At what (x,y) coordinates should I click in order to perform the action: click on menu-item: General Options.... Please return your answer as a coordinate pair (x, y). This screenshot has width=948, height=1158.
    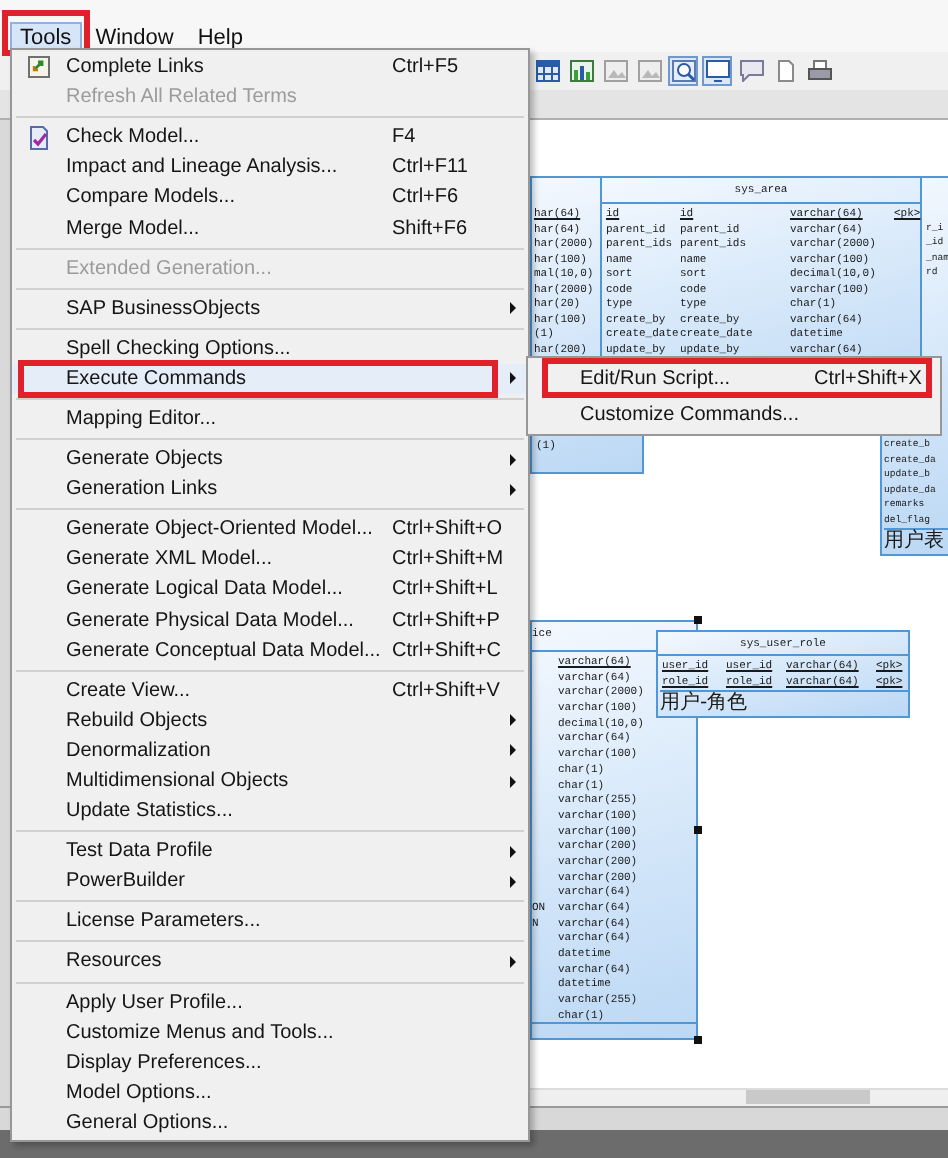
    Looking at the image, I should click on (270, 1122).